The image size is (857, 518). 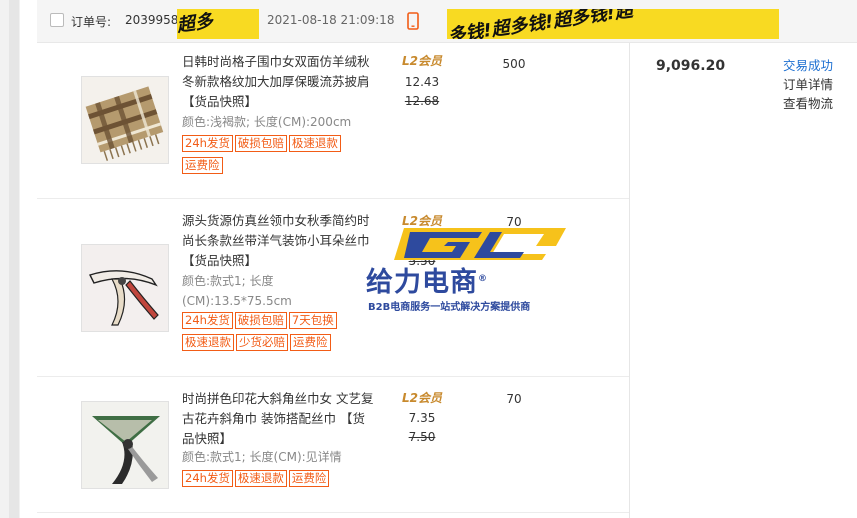 What do you see at coordinates (312, 320) in the screenshot?
I see `service-badge: 7天包换` at bounding box center [312, 320].